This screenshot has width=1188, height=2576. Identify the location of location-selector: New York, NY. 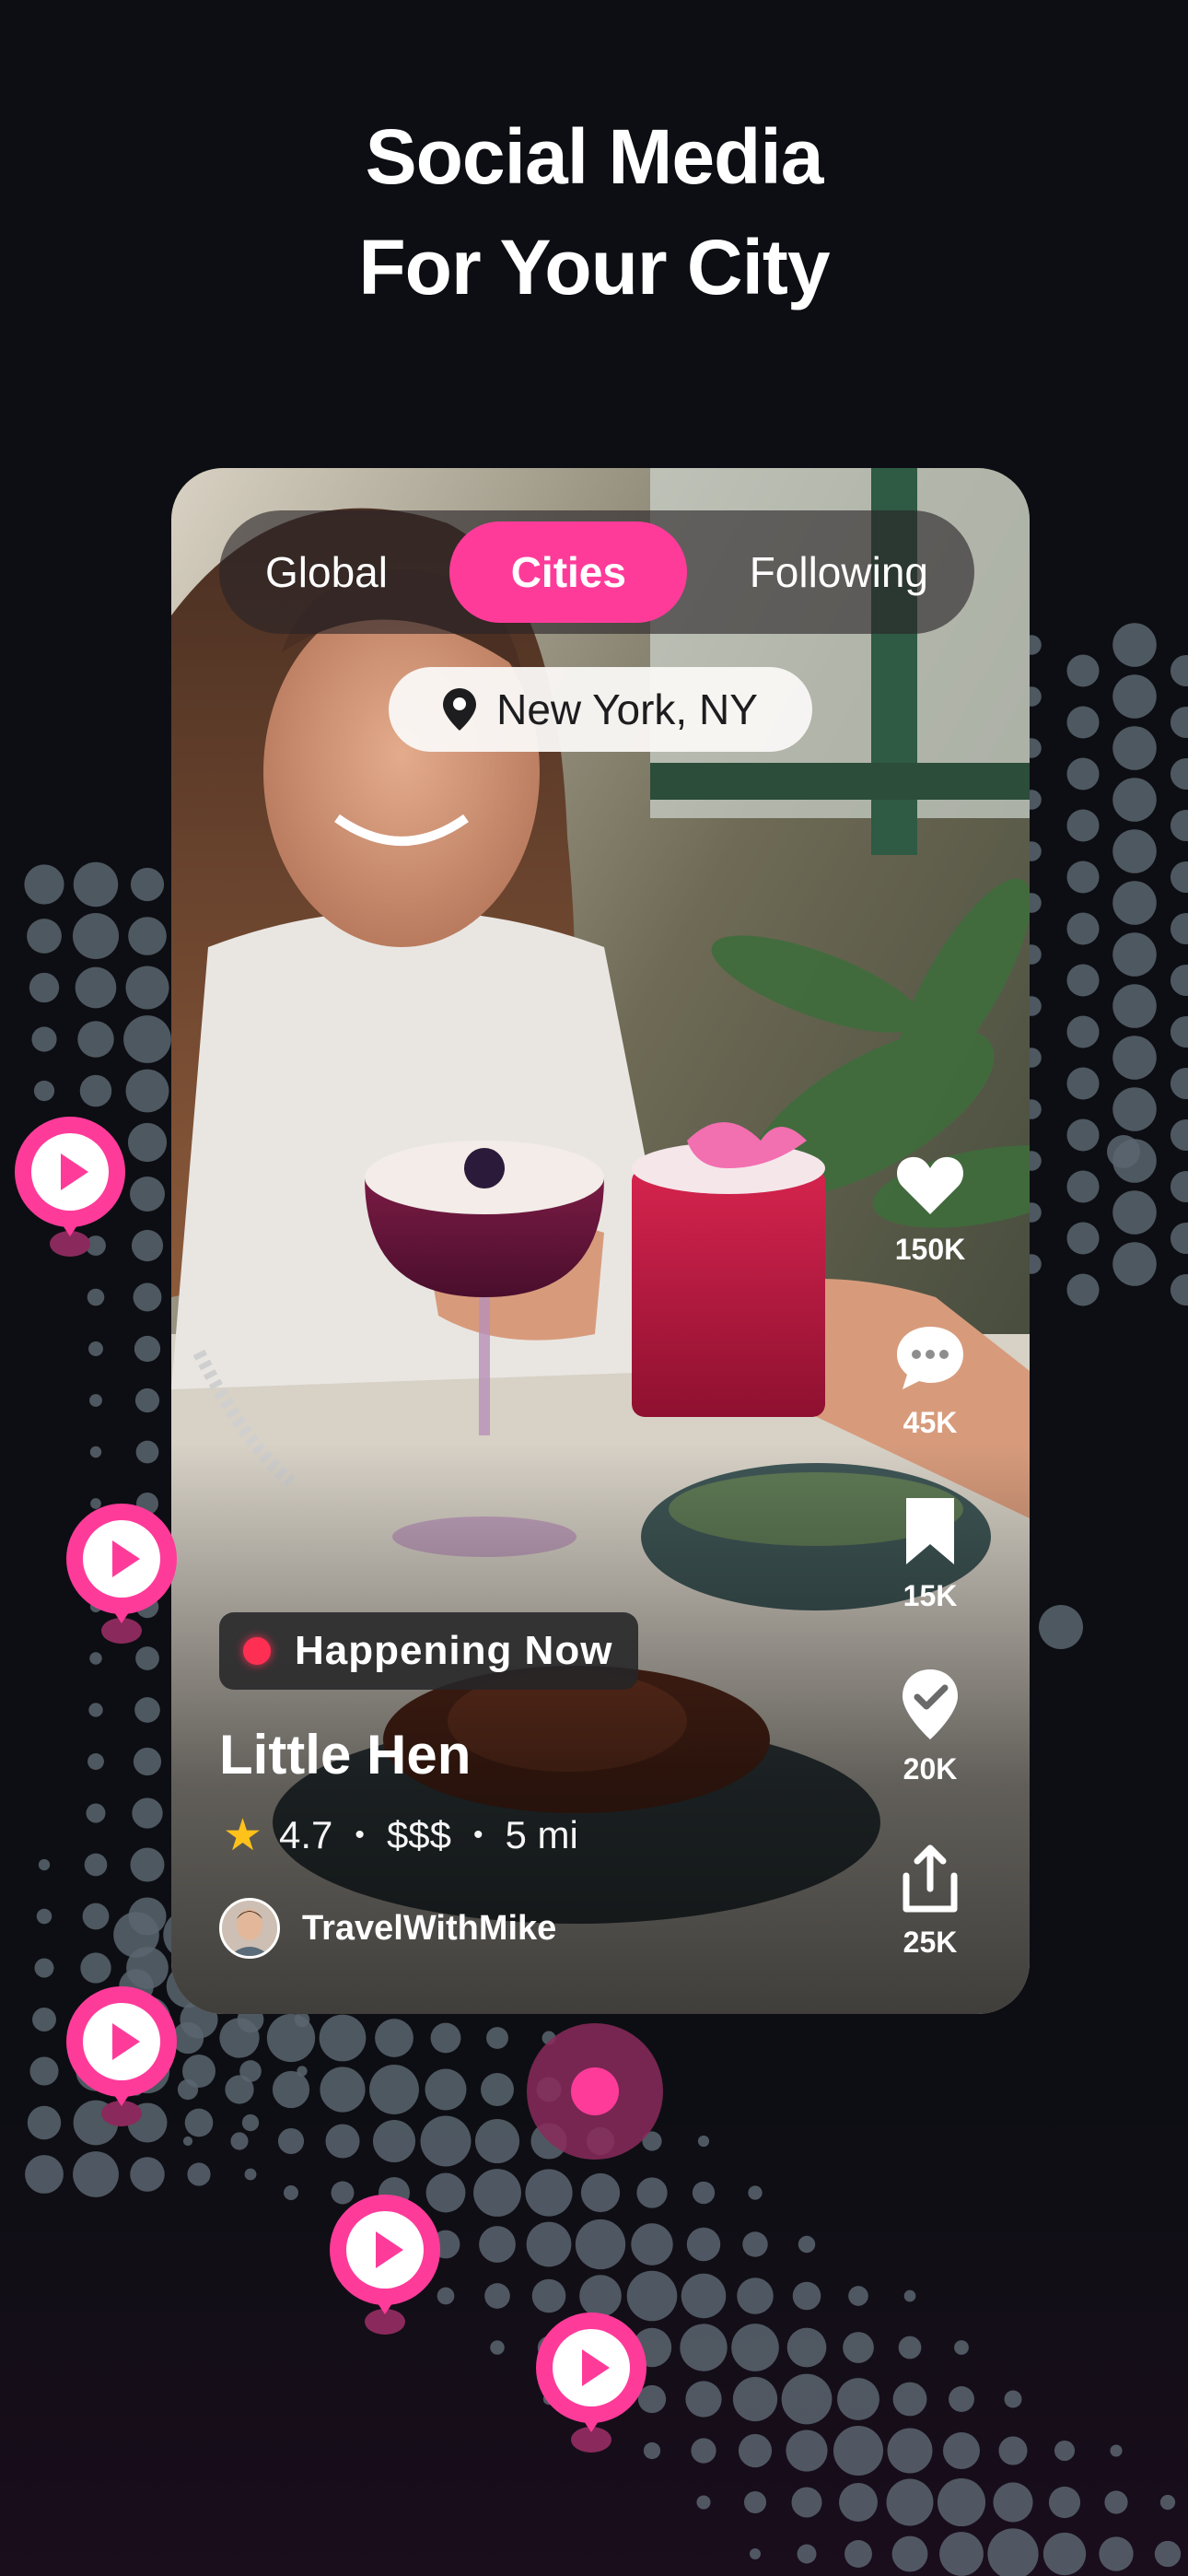
(600, 709).